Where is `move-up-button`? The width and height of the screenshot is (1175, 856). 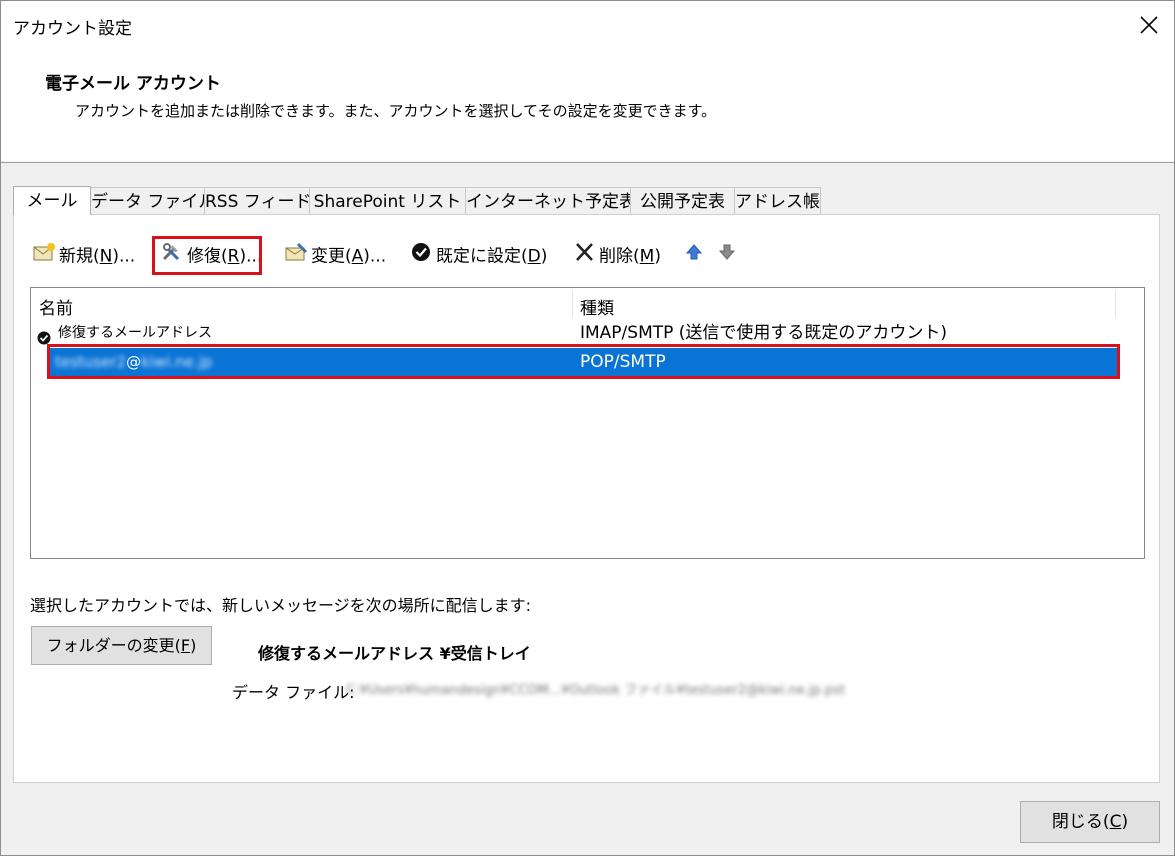 move-up-button is located at coordinates (695, 256).